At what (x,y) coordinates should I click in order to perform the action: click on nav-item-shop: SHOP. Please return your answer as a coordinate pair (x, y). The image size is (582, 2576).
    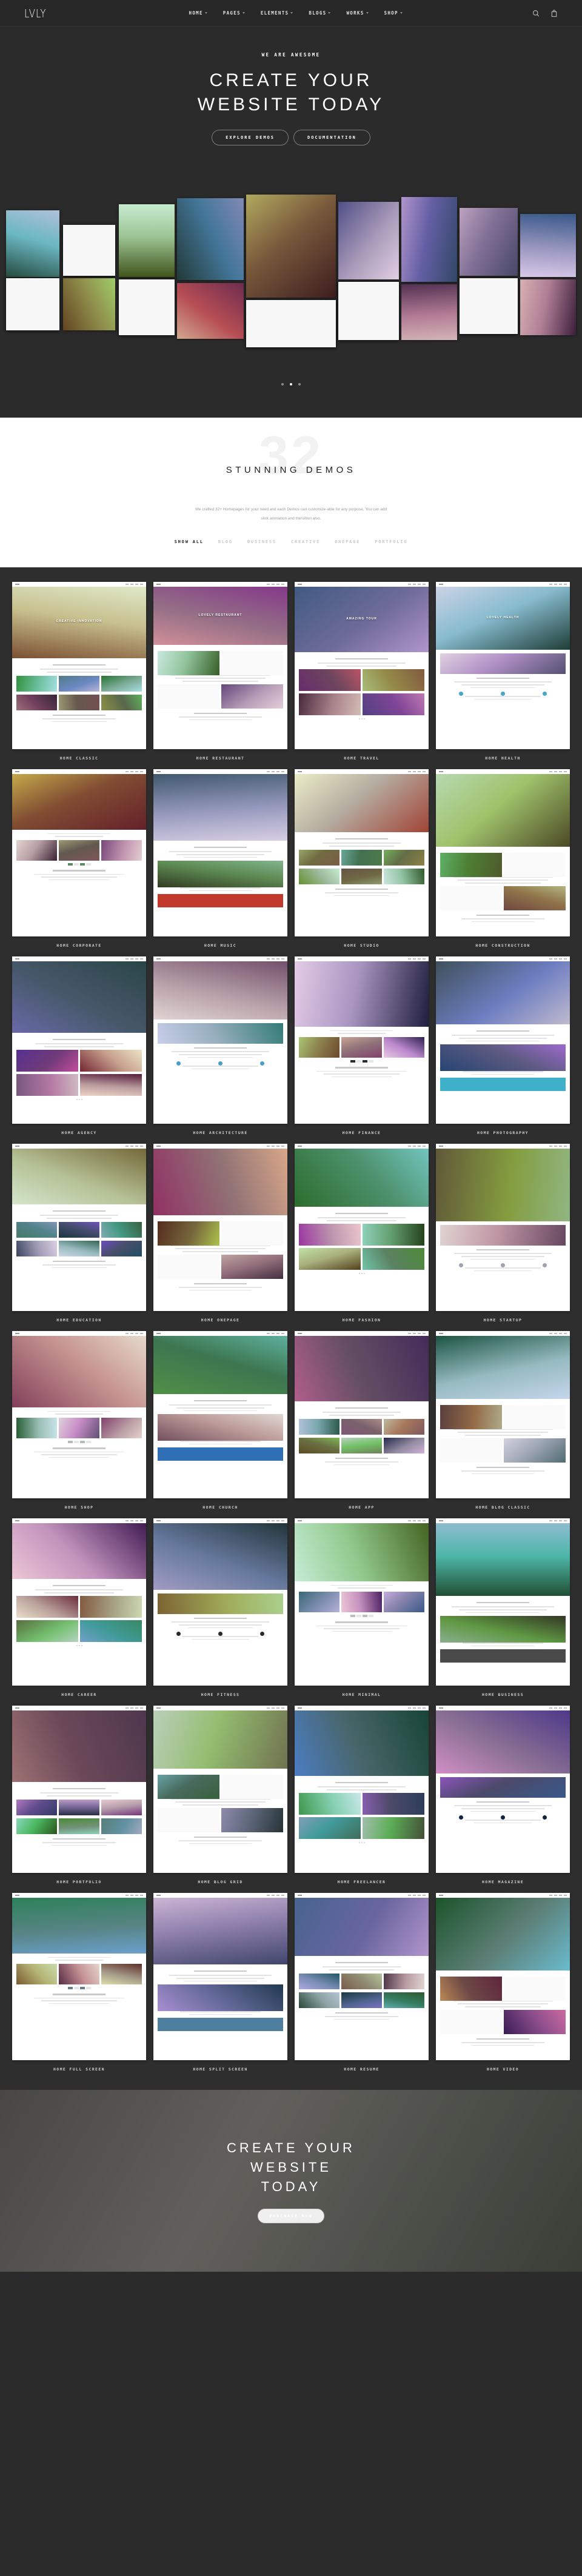
    Looking at the image, I should click on (393, 13).